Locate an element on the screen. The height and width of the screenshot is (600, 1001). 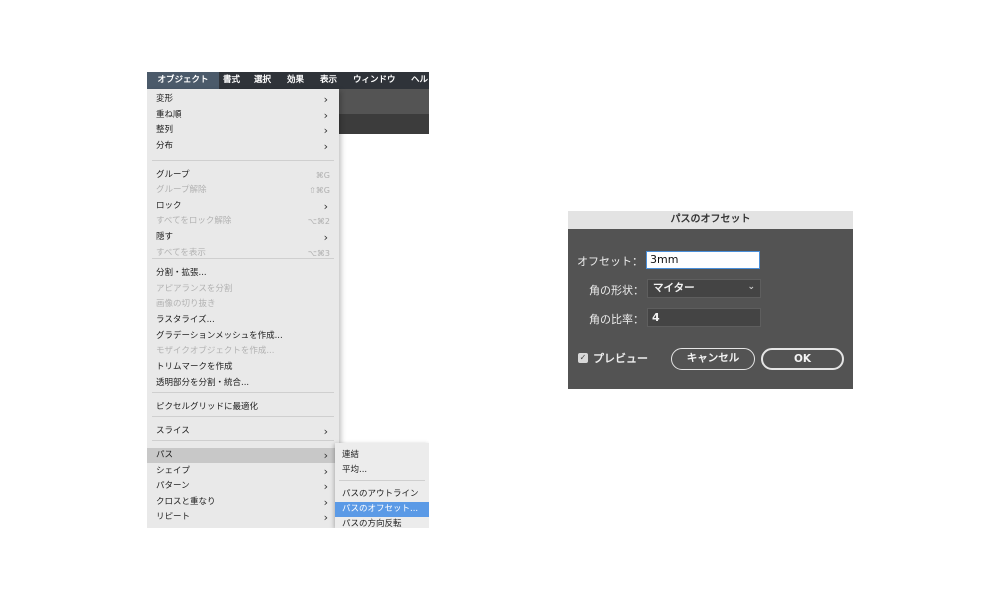
menu-item-label: 変形 is located at coordinates (165, 99).